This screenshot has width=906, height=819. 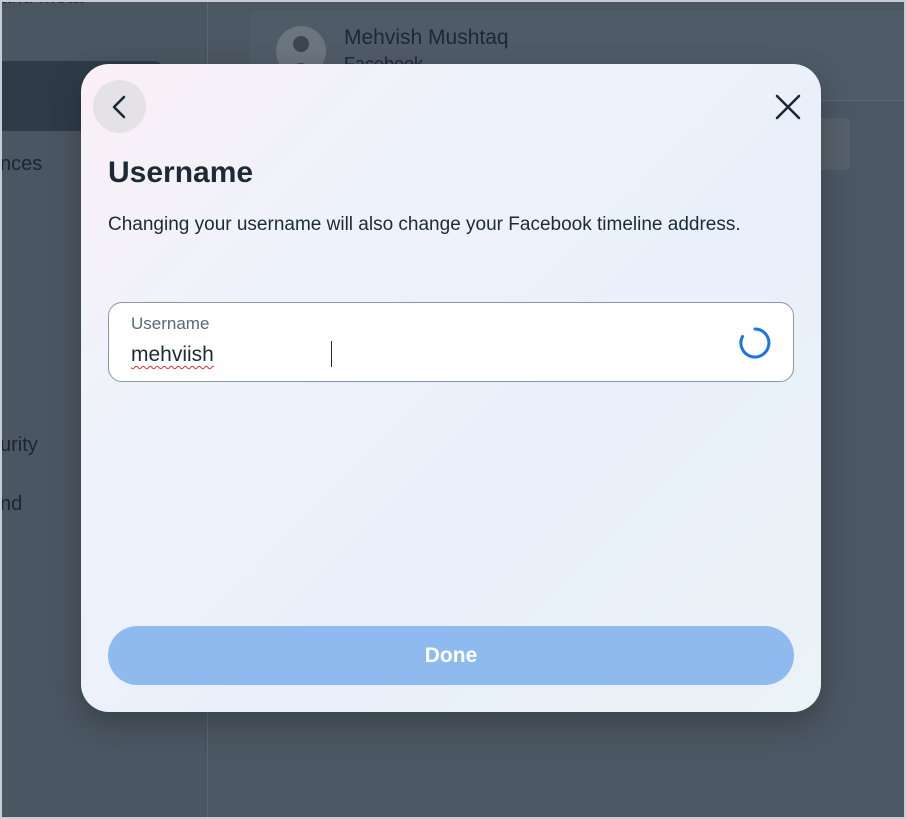 I want to click on close-button, so click(x=788, y=107).